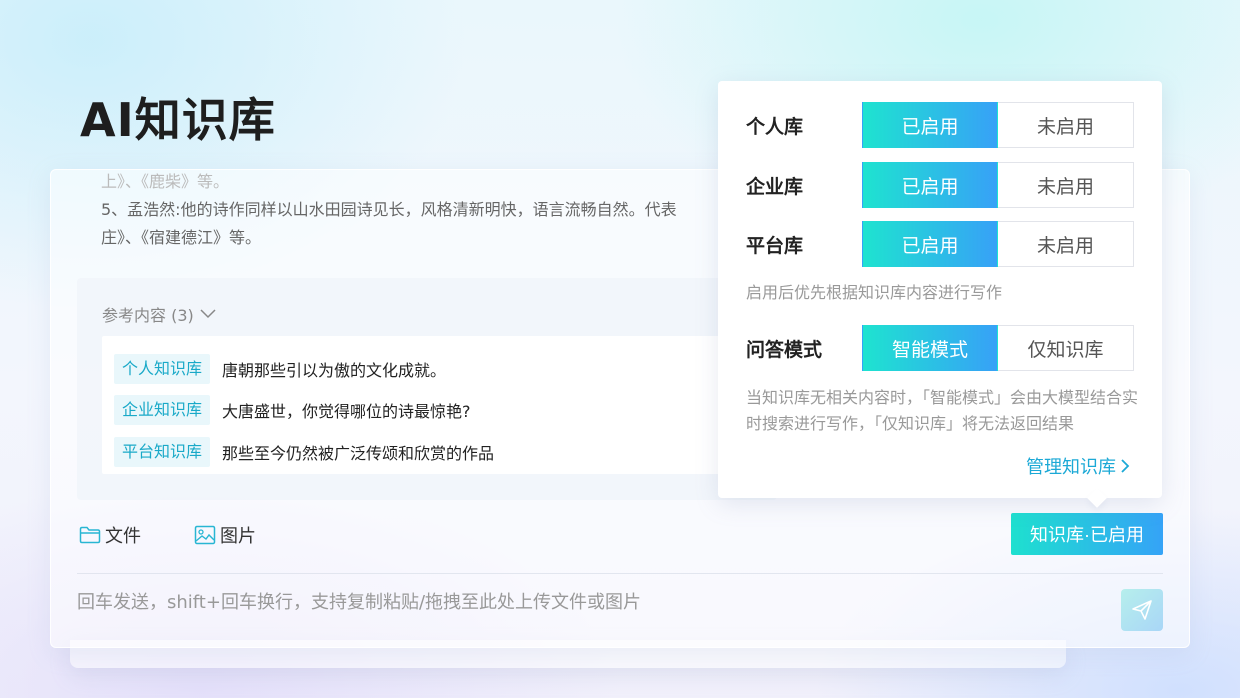 Image resolution: width=1240 pixels, height=698 pixels. Describe the element at coordinates (389, 209) in the screenshot. I see `answer-line-1: 5、孟浩然:他的诗作同样以山水田园诗见长，风格清新明快，语言流畅自然。代表` at that location.